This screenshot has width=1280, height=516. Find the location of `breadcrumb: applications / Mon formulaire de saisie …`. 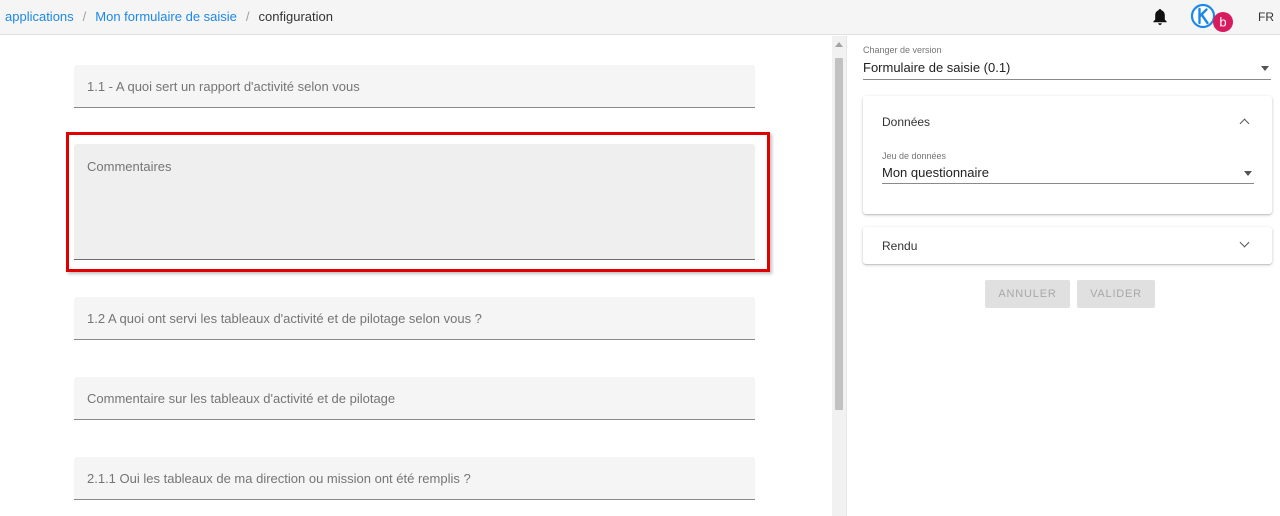

breadcrumb: applications / Mon formulaire de saisie … is located at coordinates (169, 16).